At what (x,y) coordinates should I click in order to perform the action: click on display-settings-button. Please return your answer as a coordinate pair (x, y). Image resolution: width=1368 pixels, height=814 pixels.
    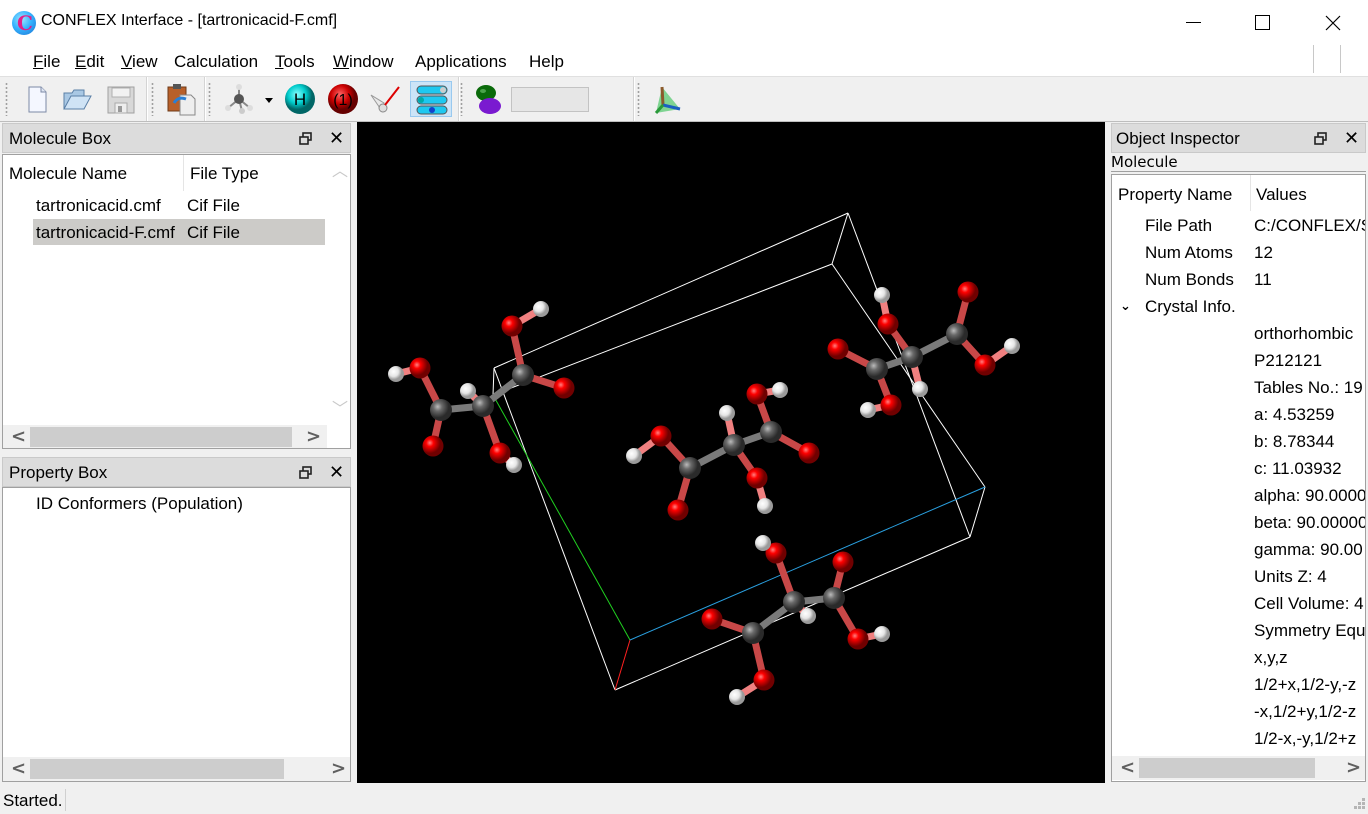
    Looking at the image, I should click on (431, 99).